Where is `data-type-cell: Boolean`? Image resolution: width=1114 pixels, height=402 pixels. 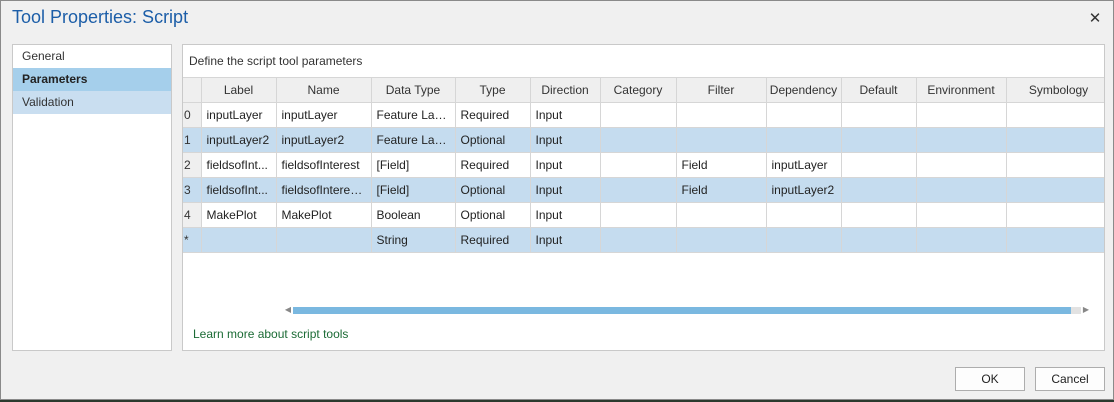 data-type-cell: Boolean is located at coordinates (413, 215).